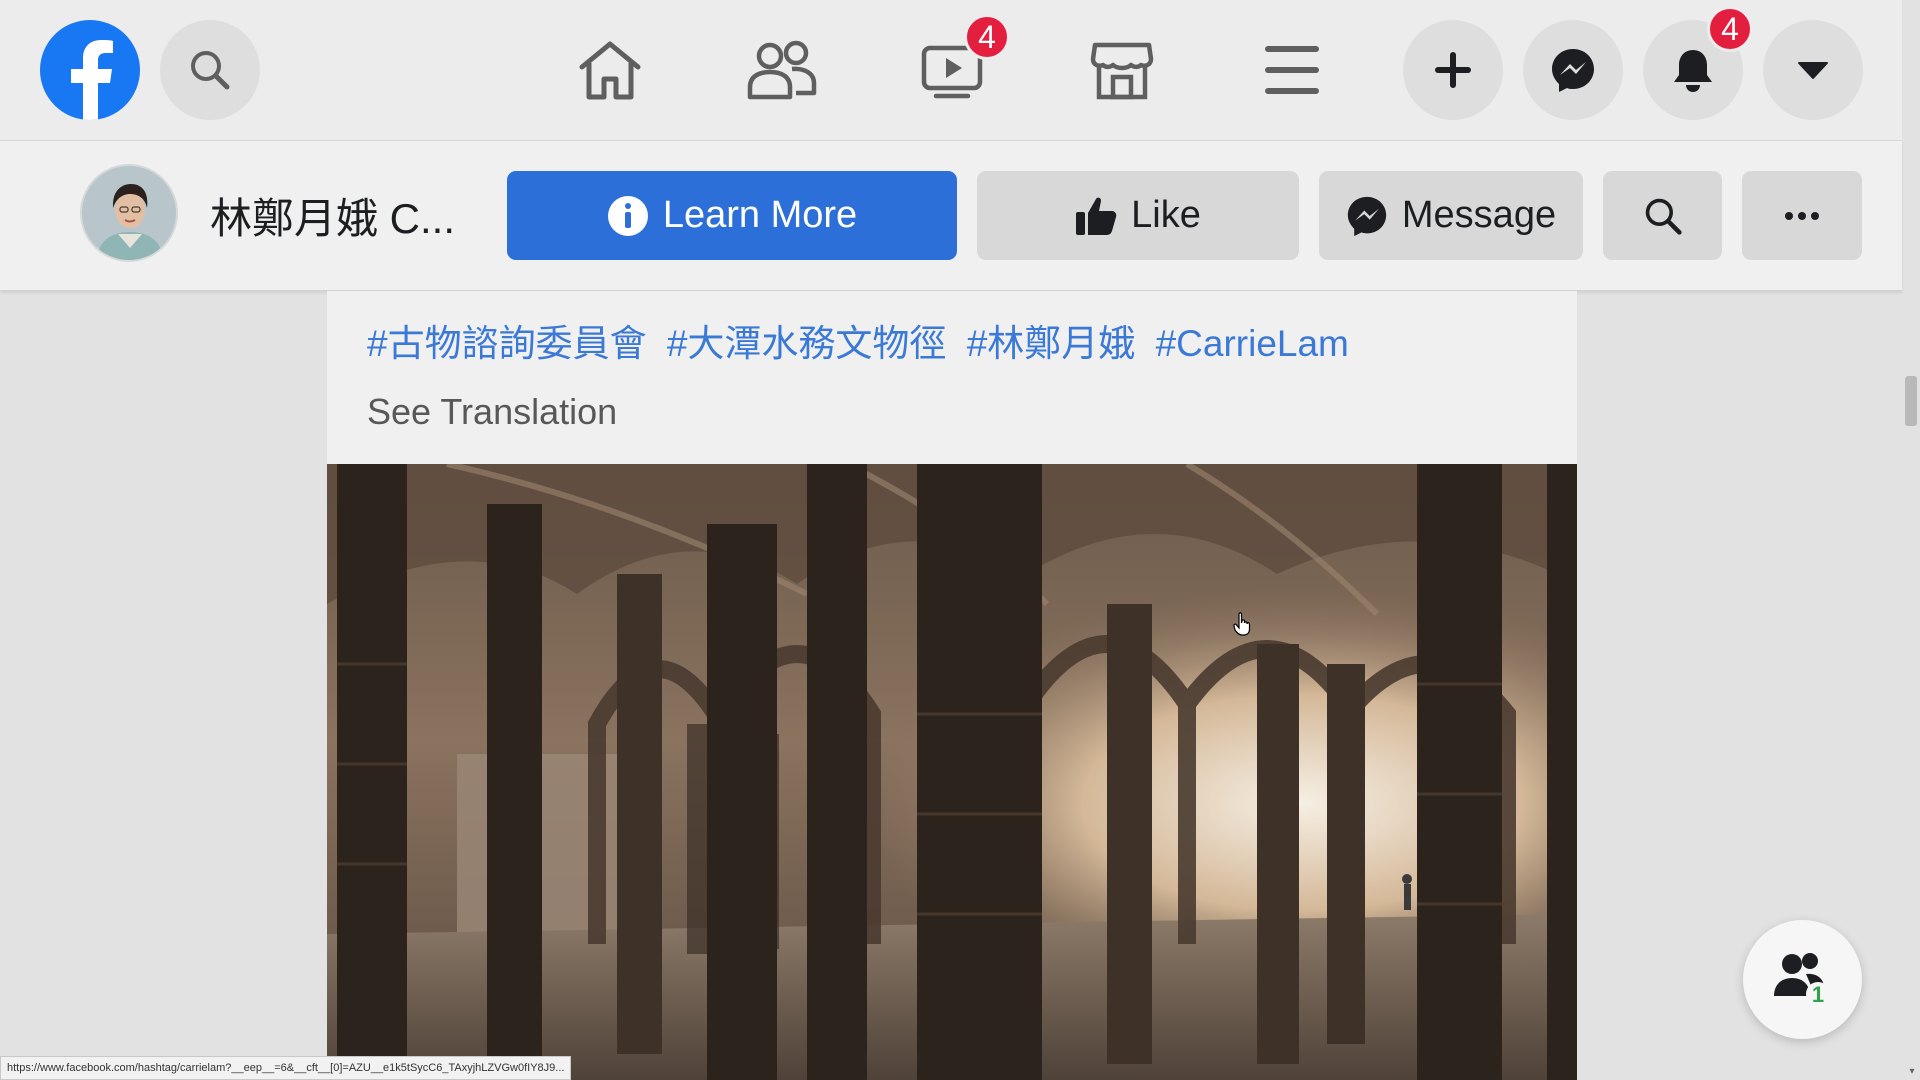  Describe the element at coordinates (1730, 29) in the screenshot. I see `notifications-badge: 4` at that location.